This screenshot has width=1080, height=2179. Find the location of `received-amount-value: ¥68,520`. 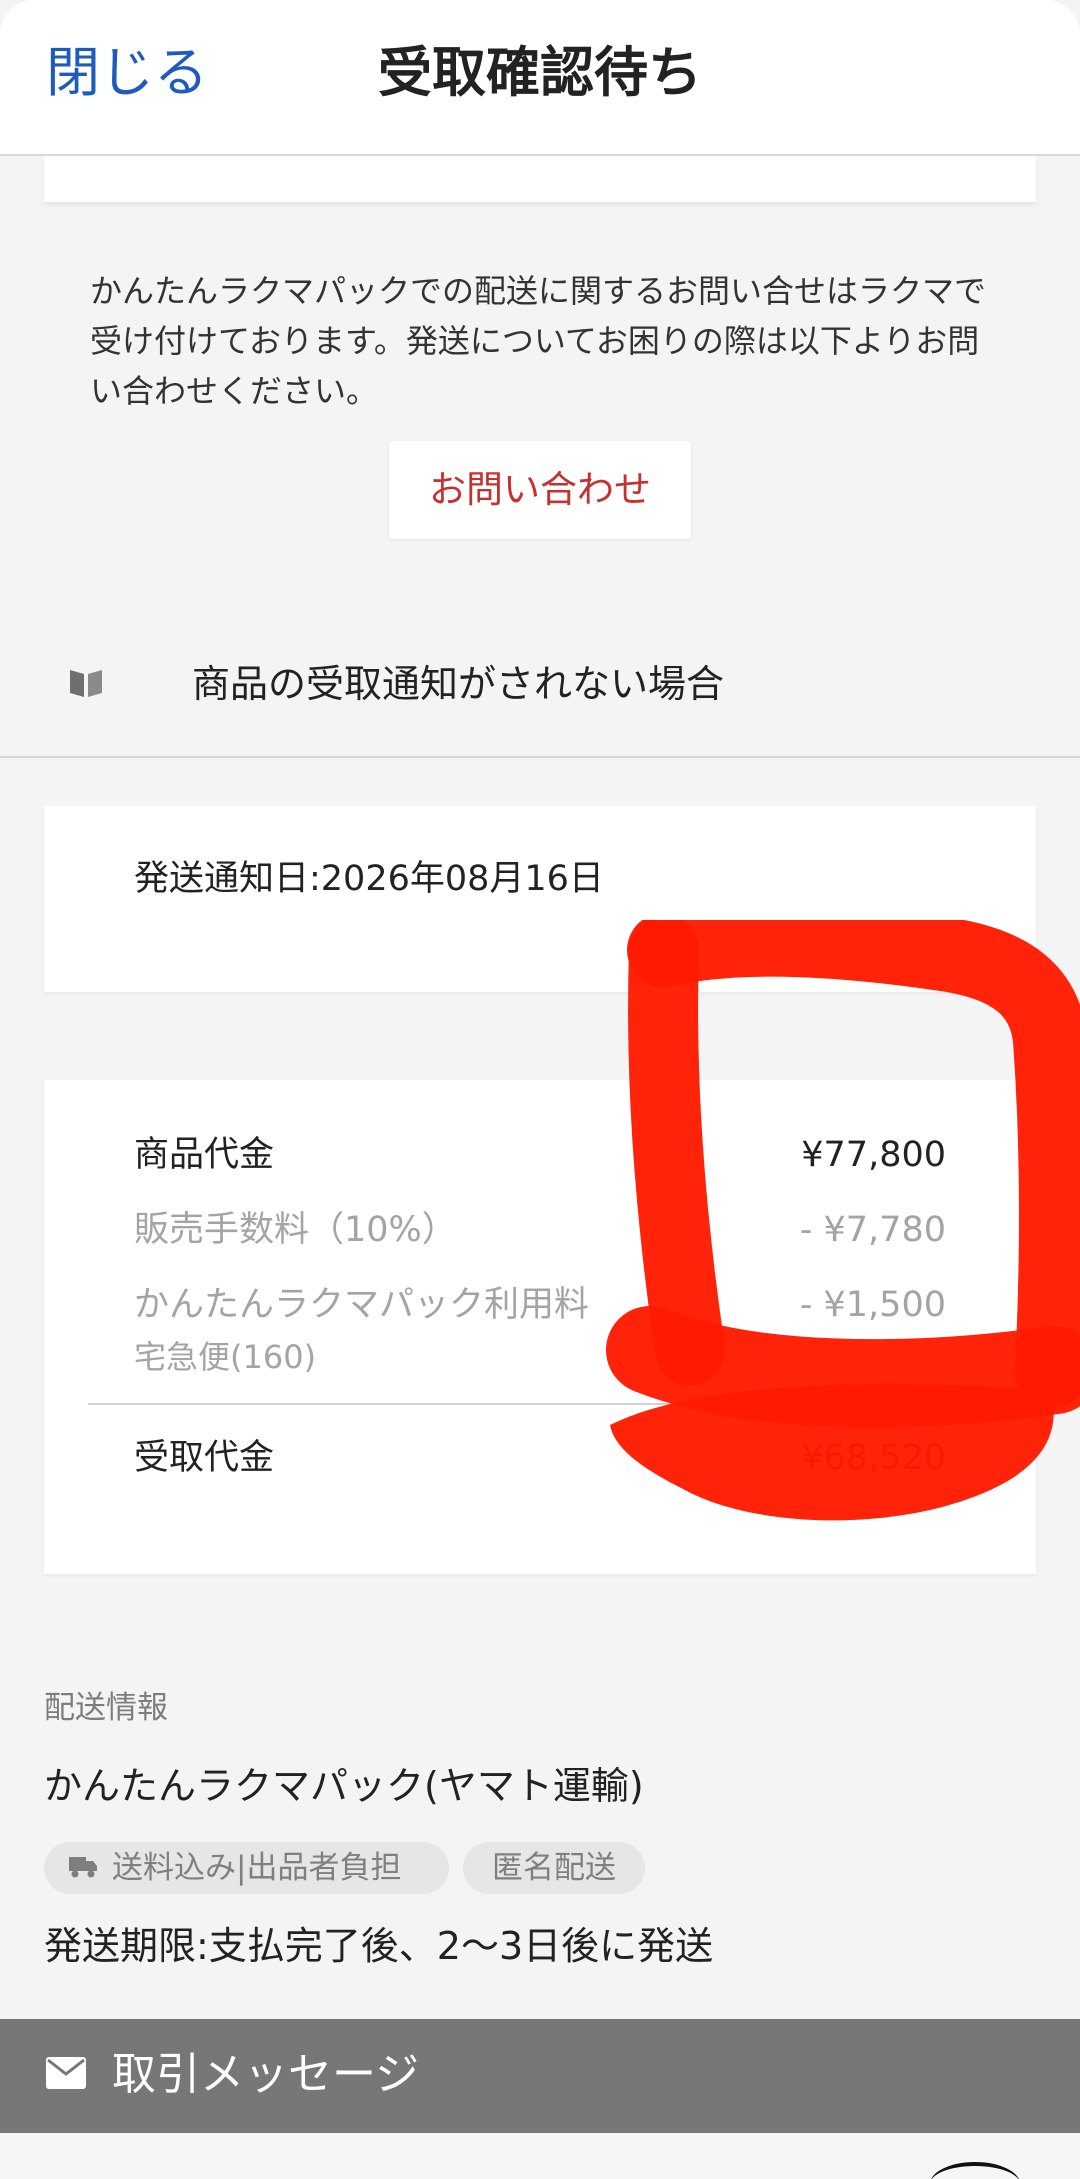

received-amount-value: ¥68,520 is located at coordinates (873, 1458).